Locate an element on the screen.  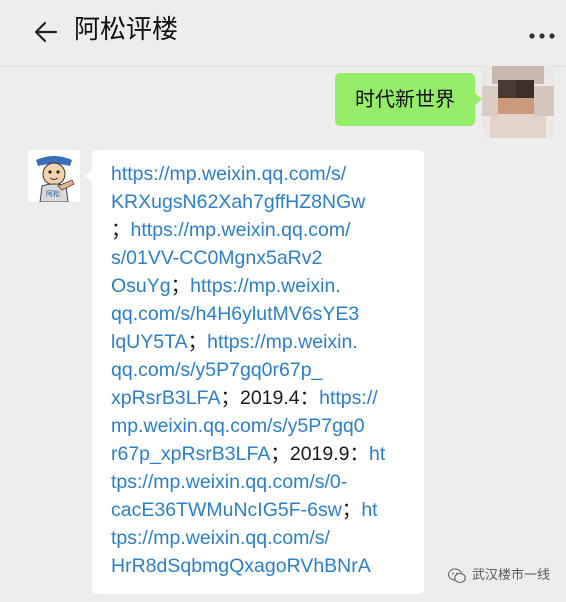
url-link: xpRsrB3LFA is located at coordinates (165, 398).